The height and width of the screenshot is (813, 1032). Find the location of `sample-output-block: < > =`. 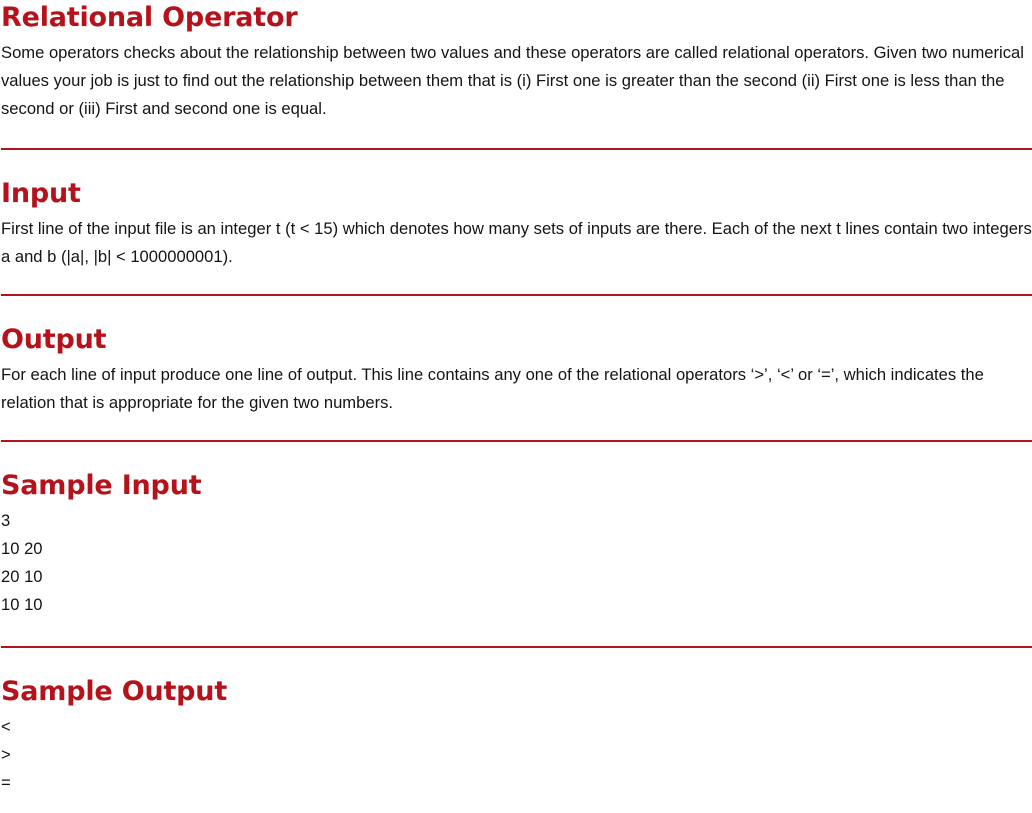

sample-output-block: < > = is located at coordinates (516, 755).